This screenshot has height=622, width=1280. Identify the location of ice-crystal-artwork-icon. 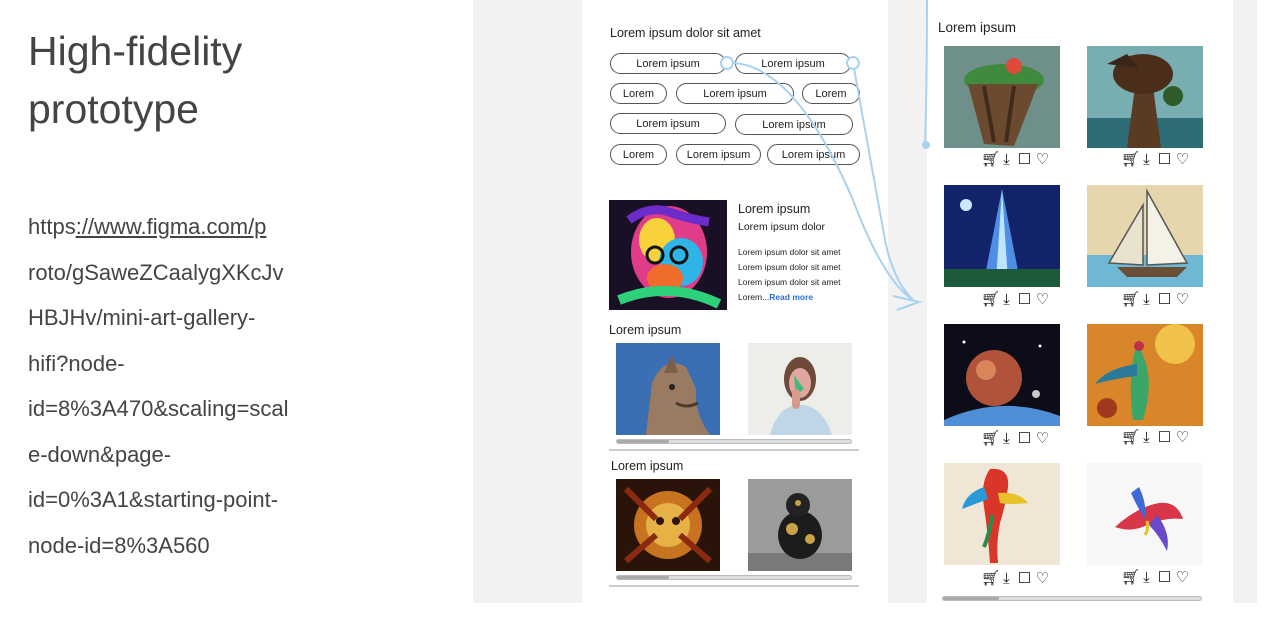
(1002, 236).